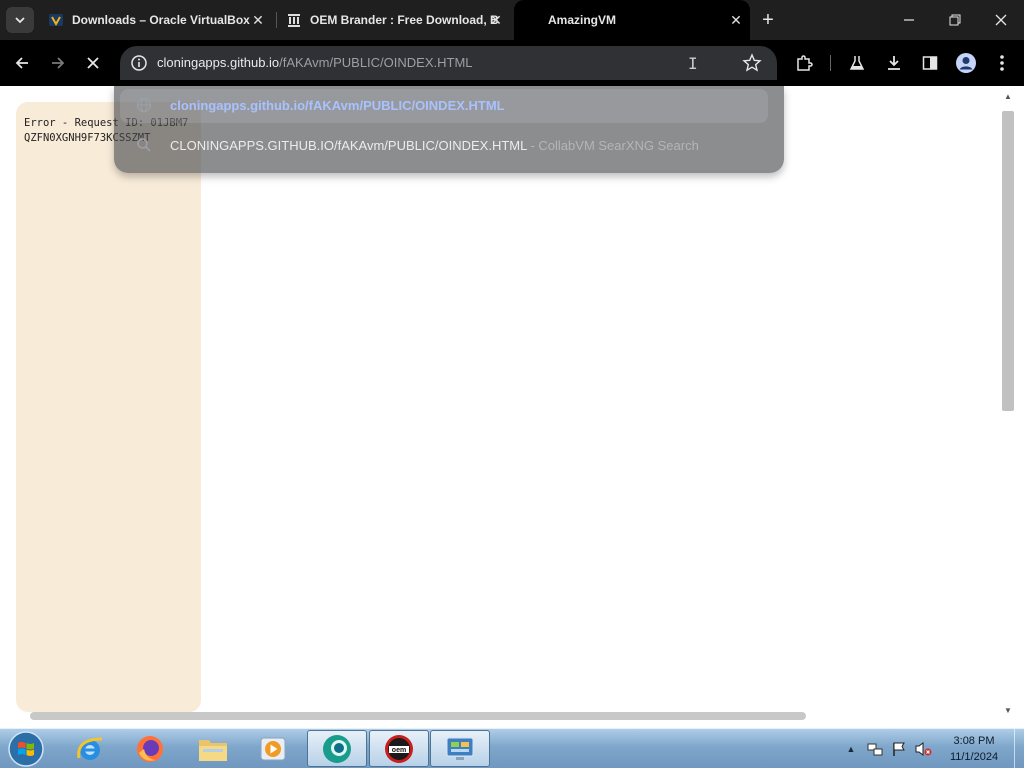 The width and height of the screenshot is (1024, 768). Describe the element at coordinates (276, 20) in the screenshot. I see `tab-divider` at that location.